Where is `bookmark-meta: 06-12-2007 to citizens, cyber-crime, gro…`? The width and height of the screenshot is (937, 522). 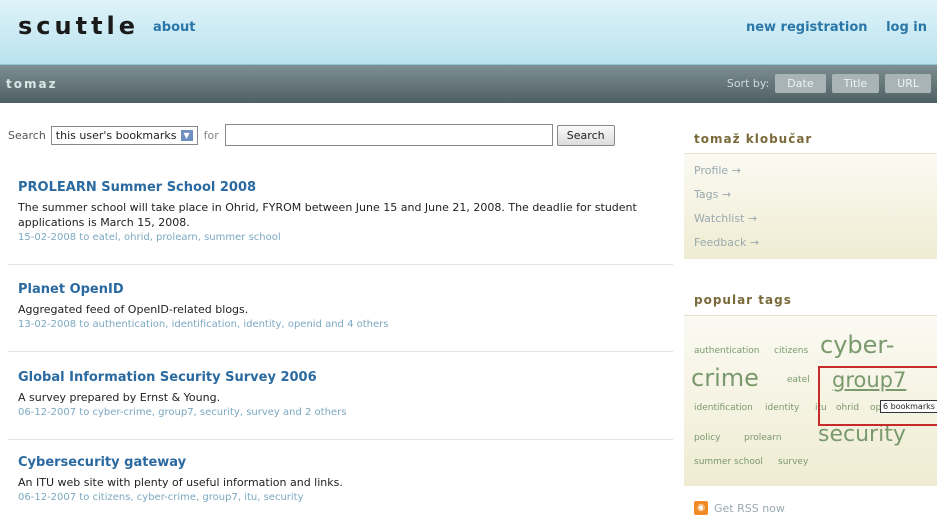 bookmark-meta: 06-12-2007 to citizens, cyber-crime, gro… is located at coordinates (343, 497).